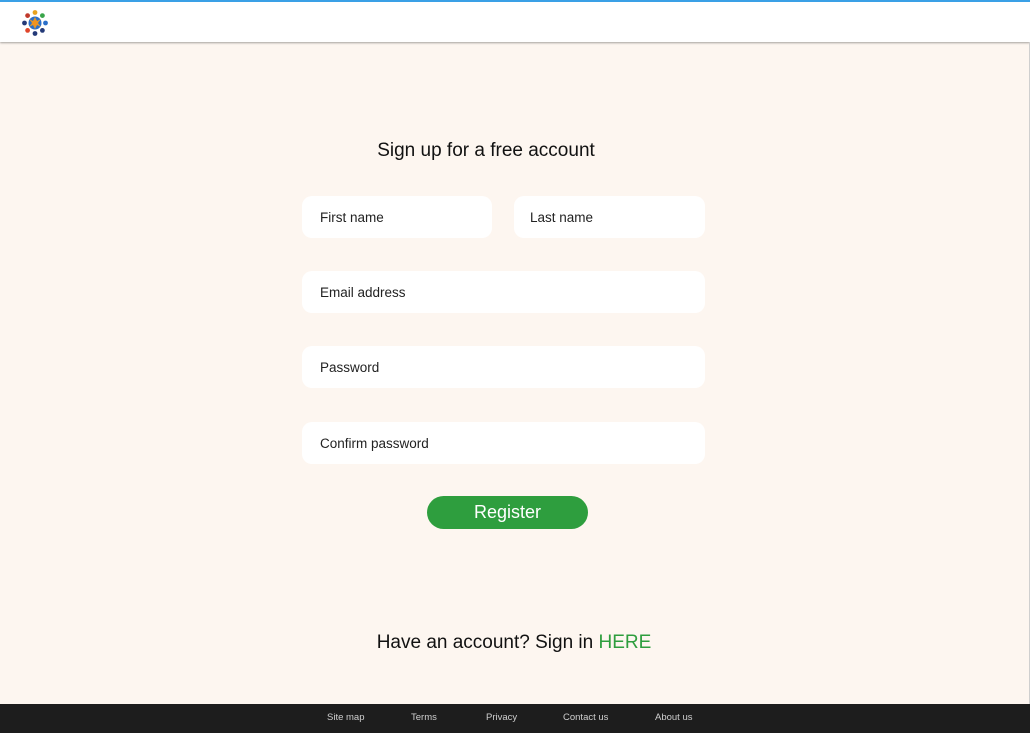 Image resolution: width=1030 pixels, height=733 pixels. I want to click on footer-link-contact-us: Contact us, so click(585, 717).